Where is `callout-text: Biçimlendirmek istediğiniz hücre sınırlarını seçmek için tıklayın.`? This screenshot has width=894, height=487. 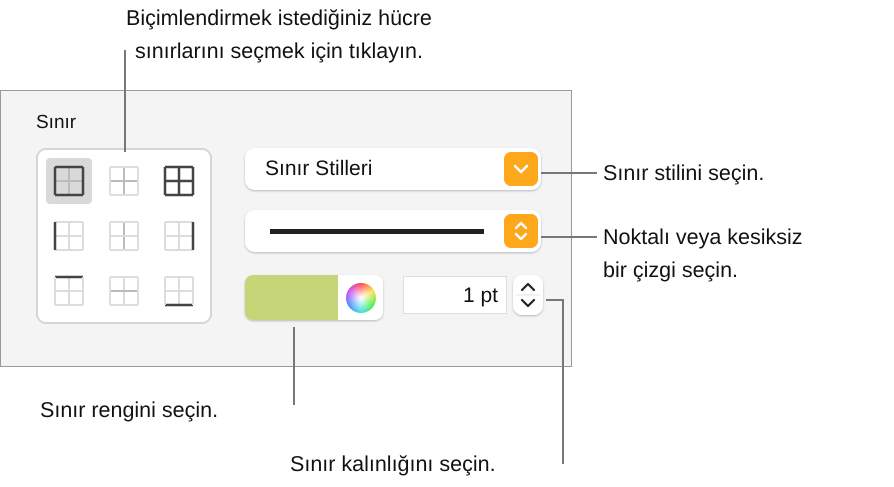 callout-text: Biçimlendirmek istediğiniz hücre sınırlarını seçmek için tıklayın. is located at coordinates (279, 35).